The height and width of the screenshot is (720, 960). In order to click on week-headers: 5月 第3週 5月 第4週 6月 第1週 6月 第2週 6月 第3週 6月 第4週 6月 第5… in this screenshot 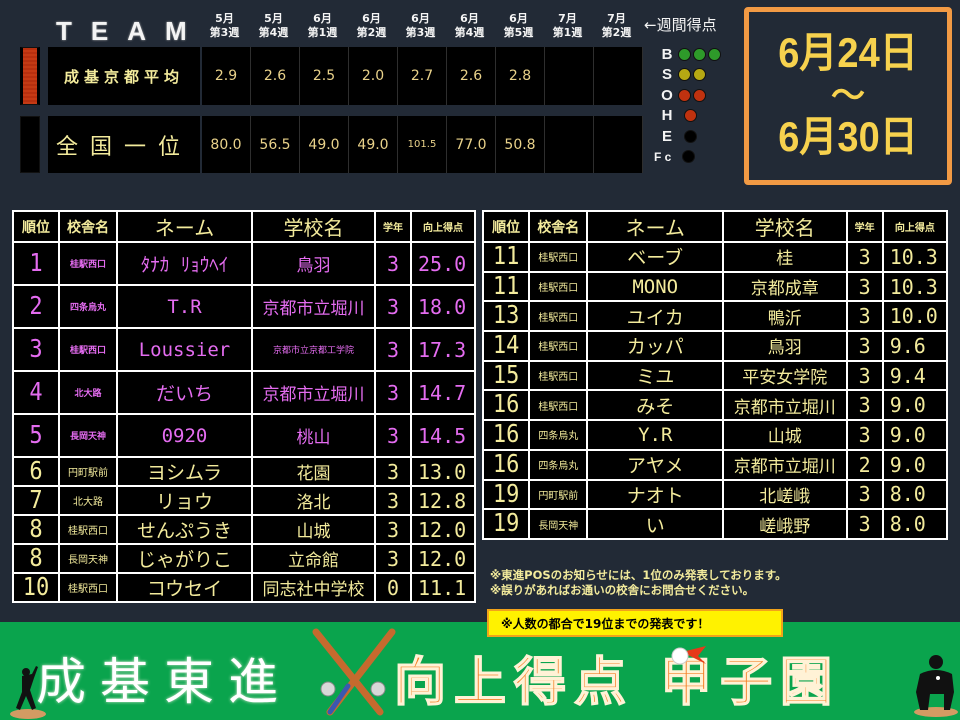, I will do `click(420, 26)`.